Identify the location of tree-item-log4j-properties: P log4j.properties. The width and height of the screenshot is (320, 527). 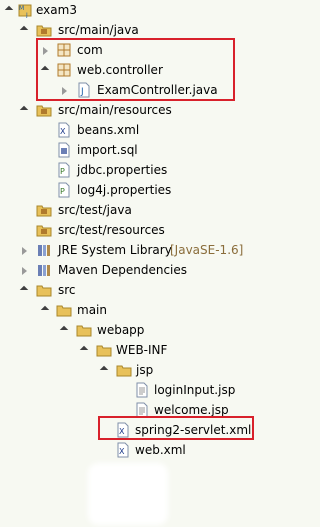
(90, 190).